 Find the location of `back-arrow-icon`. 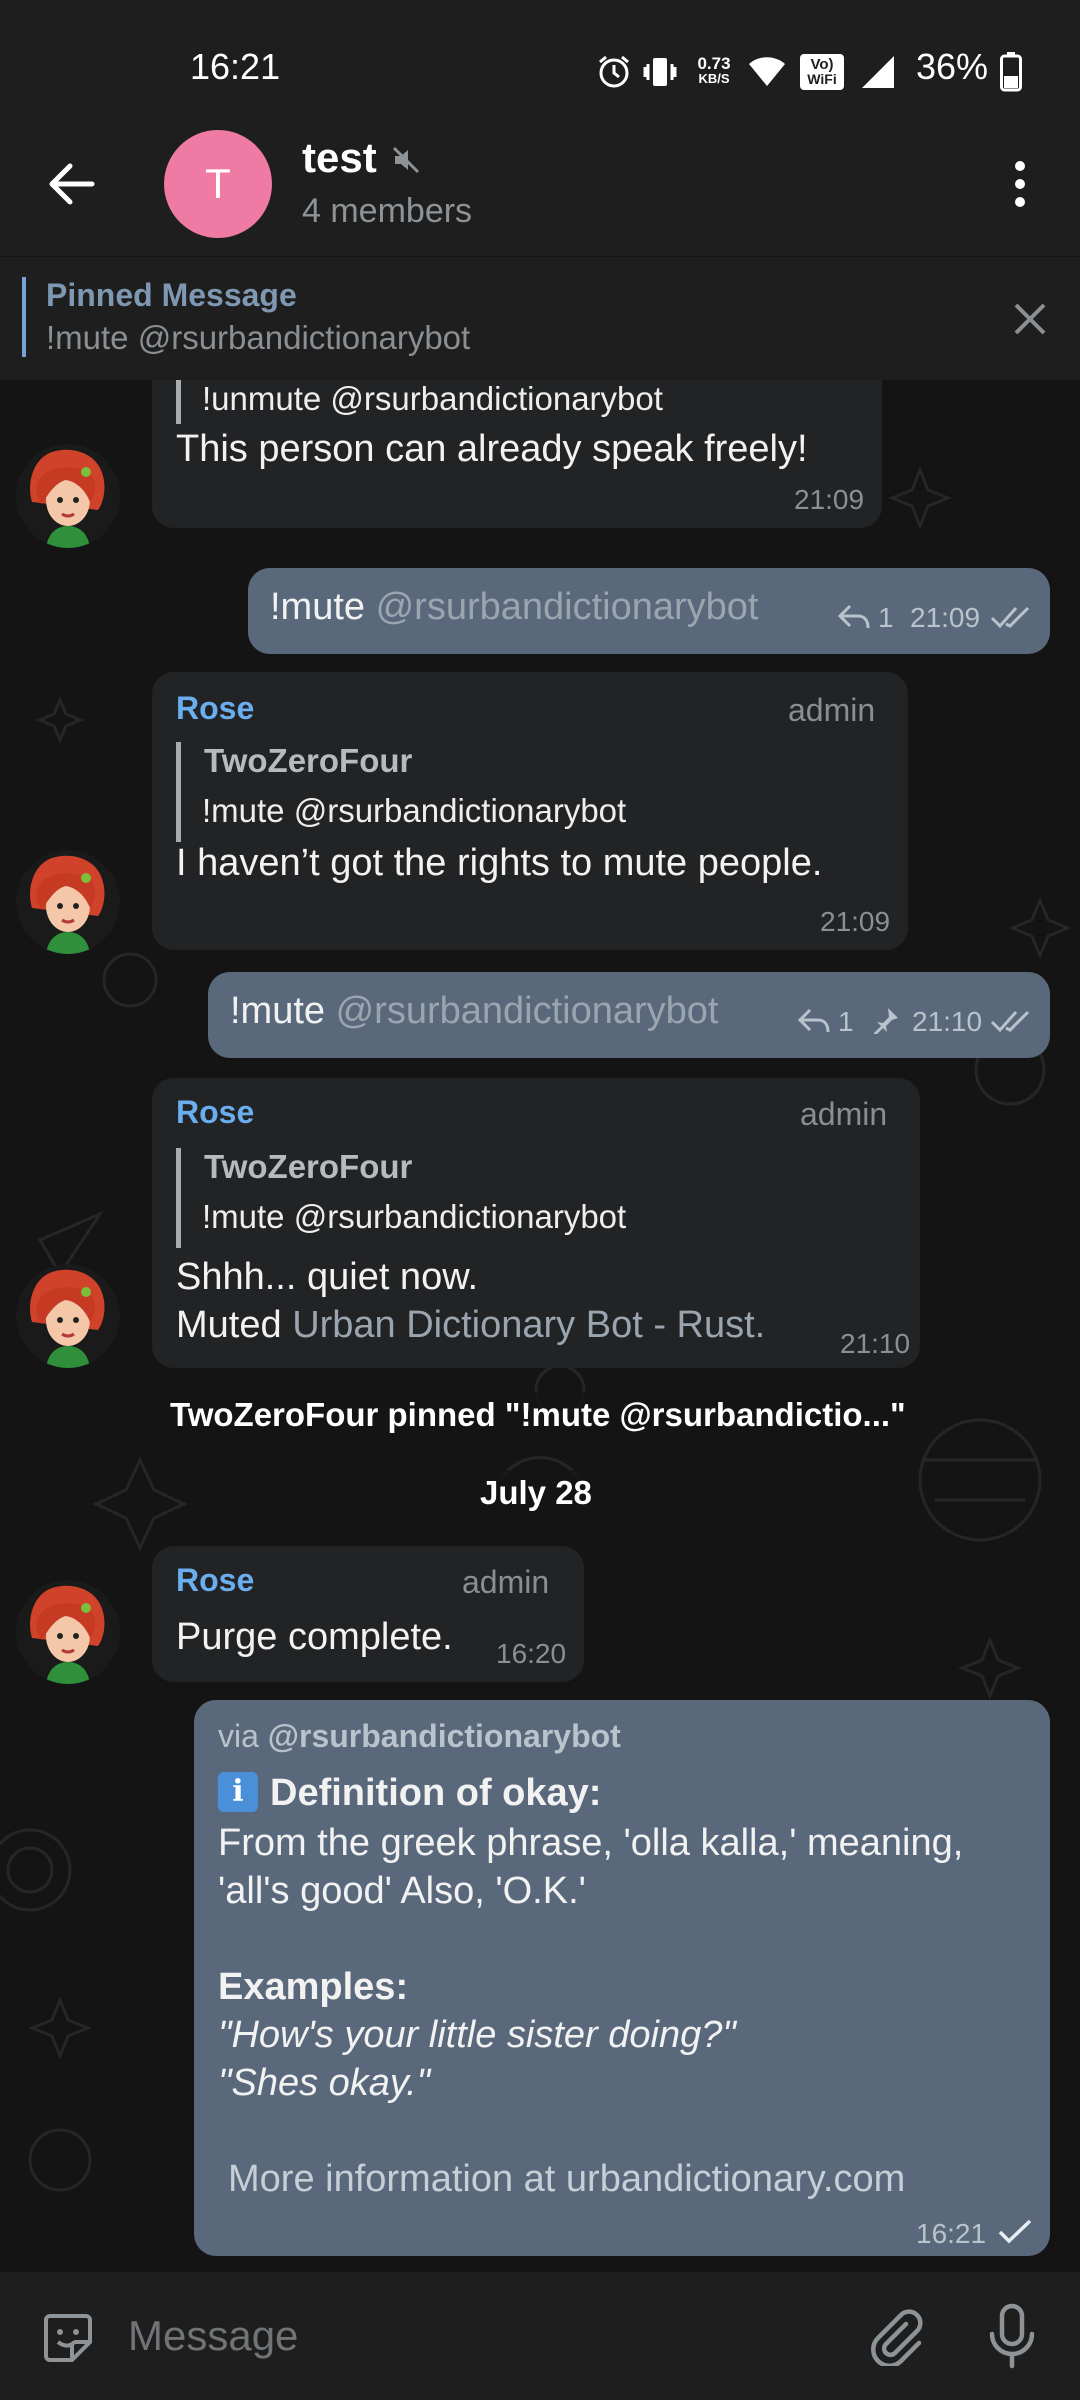

back-arrow-icon is located at coordinates (72, 184).